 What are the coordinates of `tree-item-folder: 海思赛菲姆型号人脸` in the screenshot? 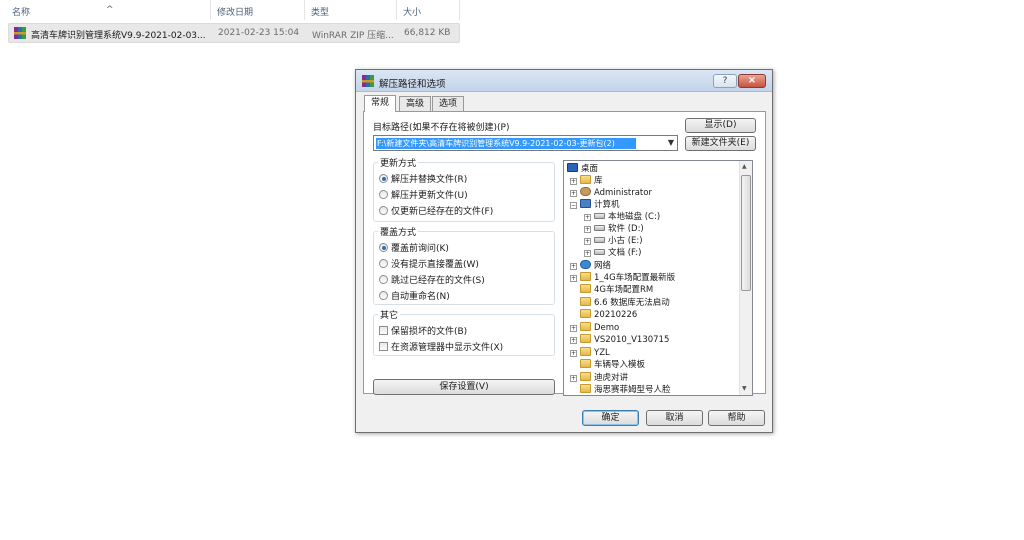 It's located at (625, 389).